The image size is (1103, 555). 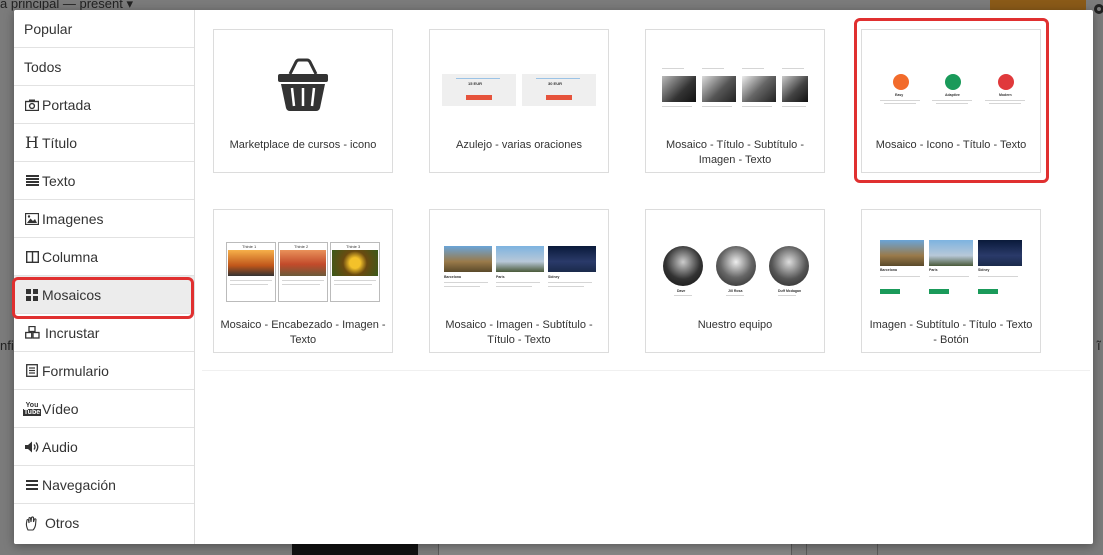 What do you see at coordinates (519, 145) in the screenshot?
I see `card-label: Azulejo - varias oraciones` at bounding box center [519, 145].